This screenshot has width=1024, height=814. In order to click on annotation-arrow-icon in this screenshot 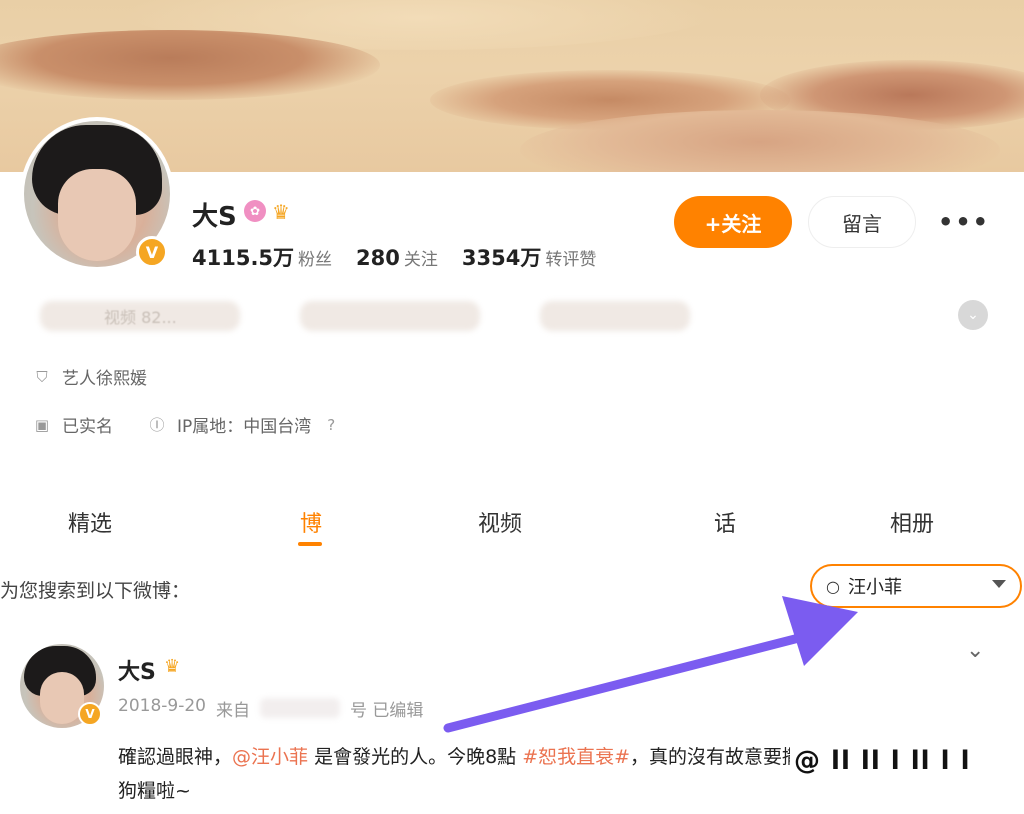, I will do `click(650, 664)`.